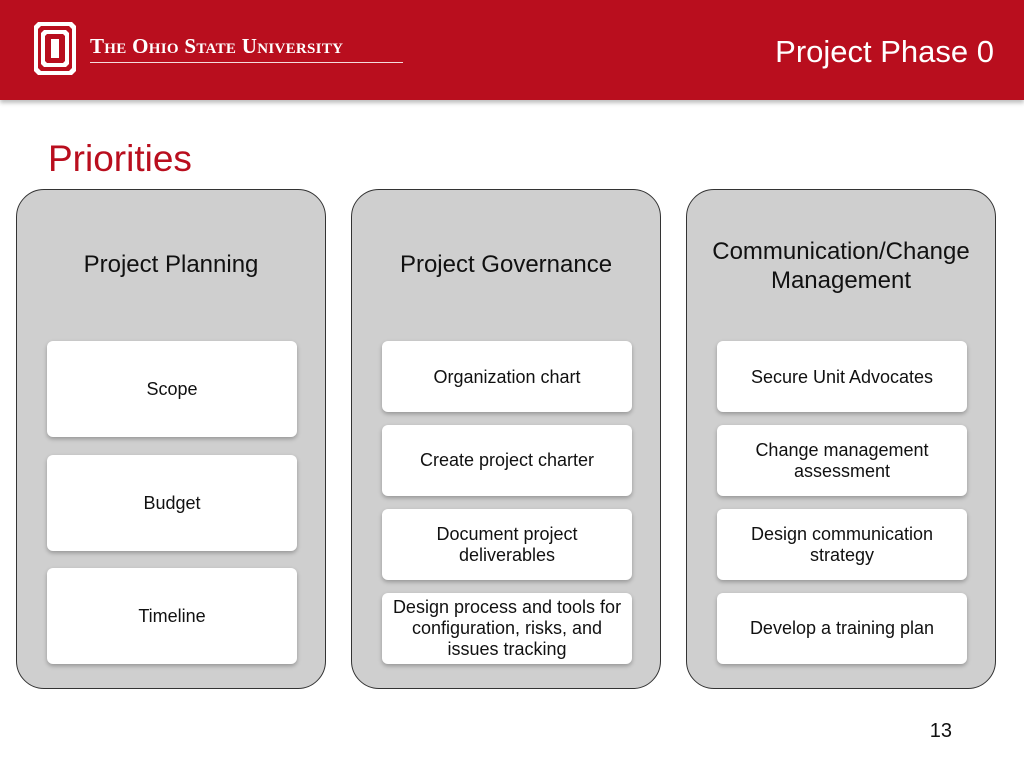 This screenshot has height=768, width=1024. Describe the element at coordinates (842, 628) in the screenshot. I see `card-training-plan: Develop a training plan` at that location.